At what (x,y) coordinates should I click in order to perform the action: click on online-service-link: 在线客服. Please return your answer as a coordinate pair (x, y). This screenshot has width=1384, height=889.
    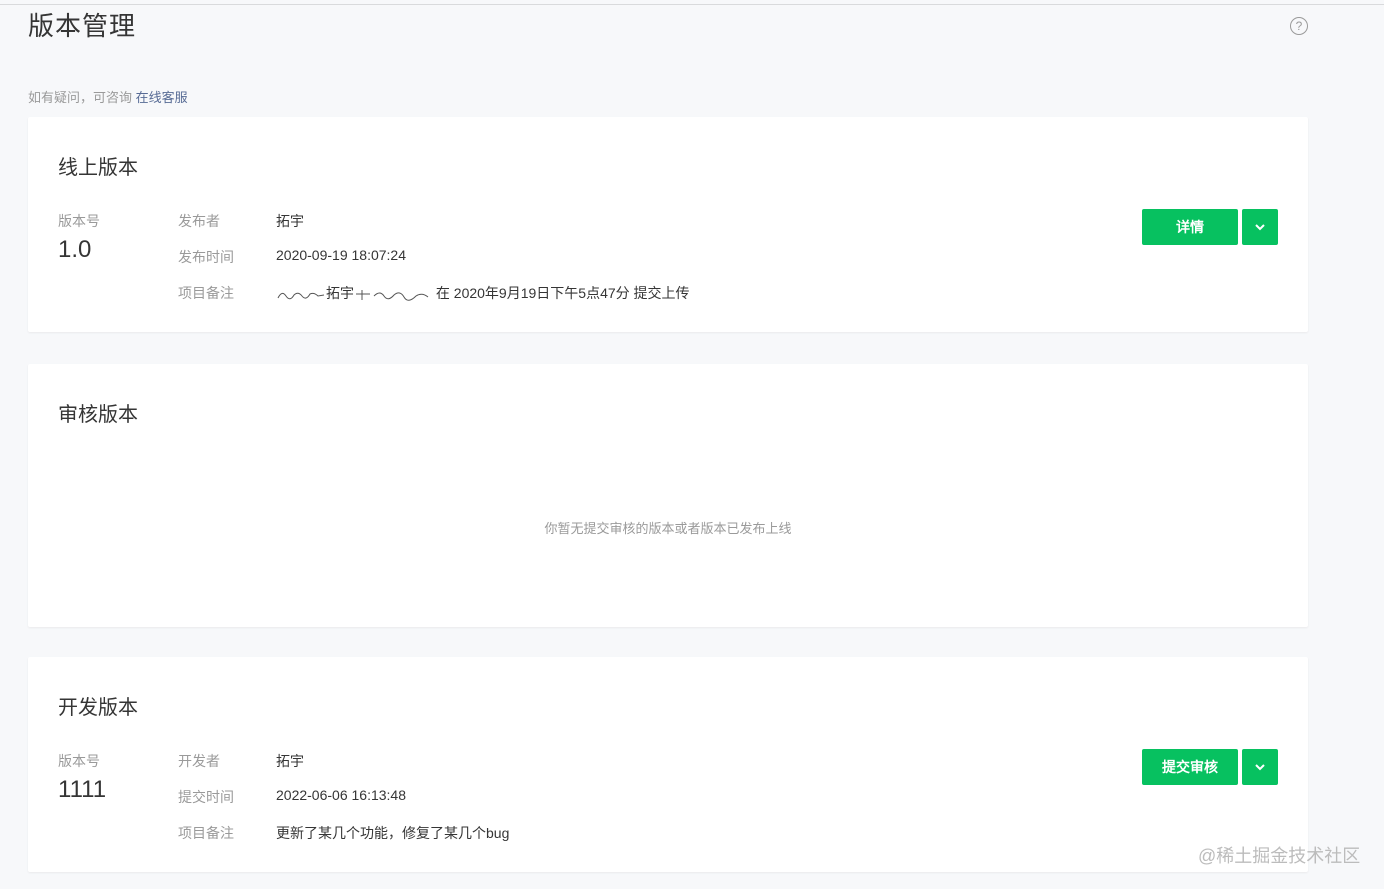
    Looking at the image, I should click on (162, 97).